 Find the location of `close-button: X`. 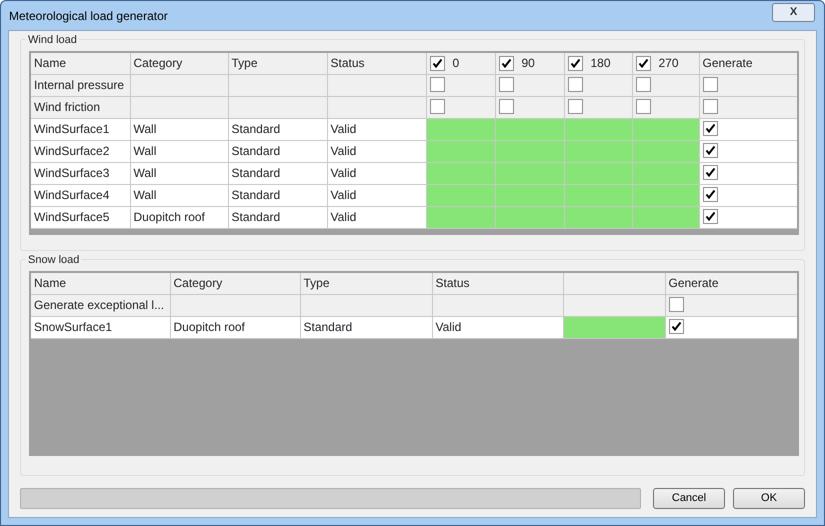

close-button: X is located at coordinates (793, 12).